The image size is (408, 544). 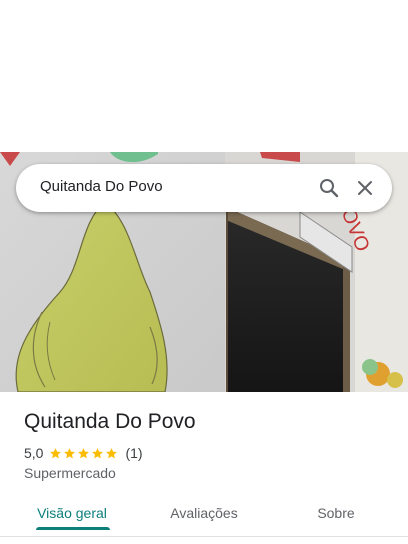 I want to click on rating-value: 5,0, so click(x=34, y=453).